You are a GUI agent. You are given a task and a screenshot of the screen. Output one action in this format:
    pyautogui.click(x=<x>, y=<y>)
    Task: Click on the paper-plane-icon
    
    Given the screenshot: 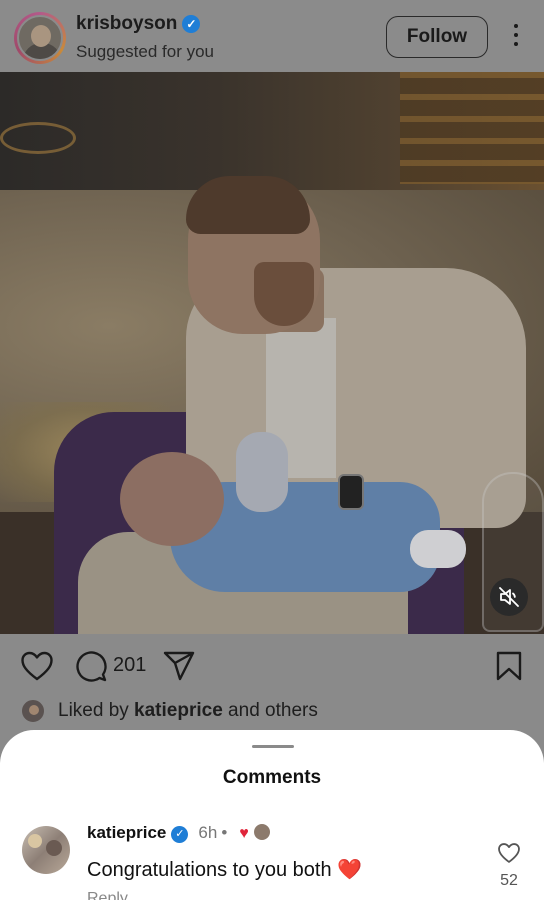 What is the action you would take?
    pyautogui.click(x=179, y=666)
    